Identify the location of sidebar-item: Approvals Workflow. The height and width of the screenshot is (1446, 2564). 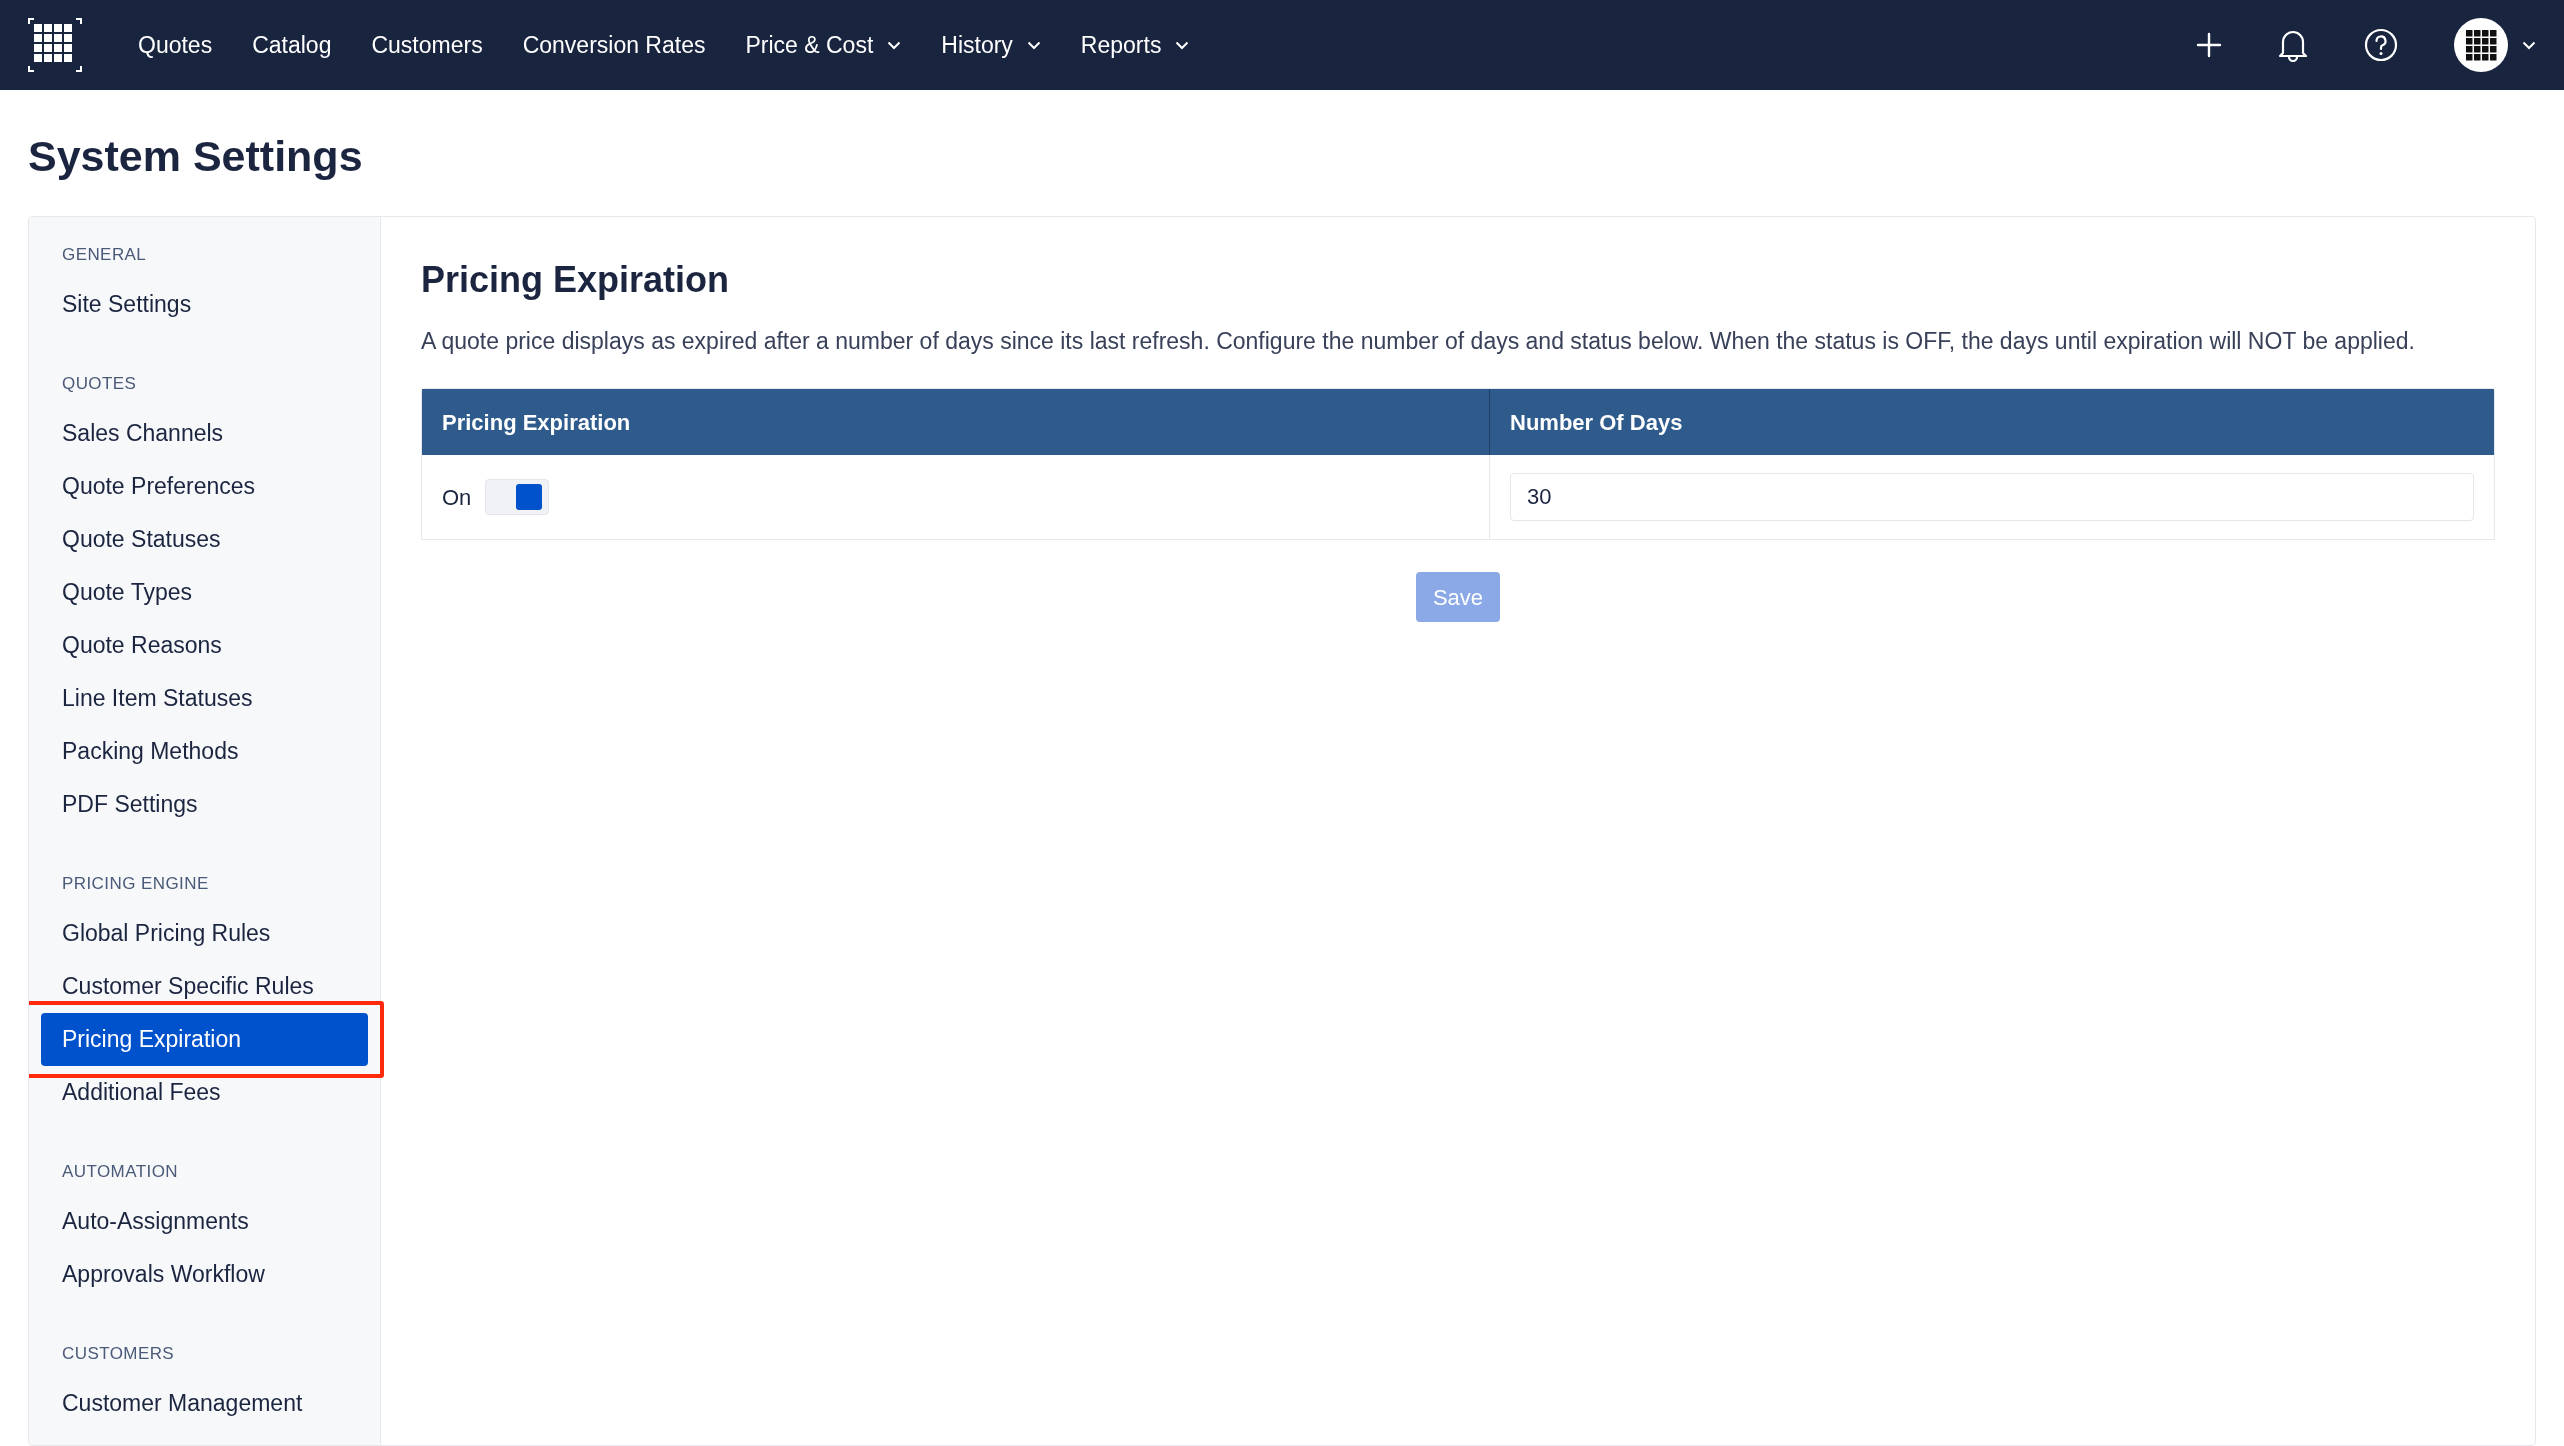
(204, 1274).